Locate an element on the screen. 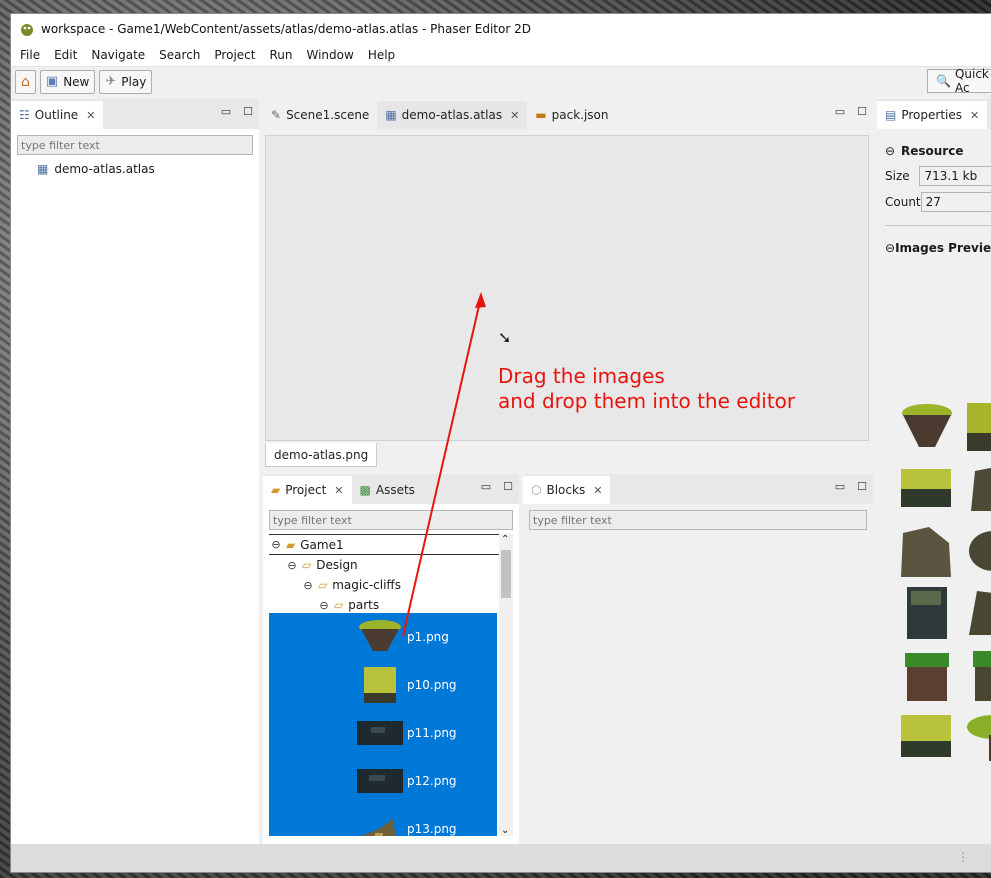 The width and height of the screenshot is (991, 878). images-preview-section-header: ⊖ Images Preview is located at coordinates (938, 248).